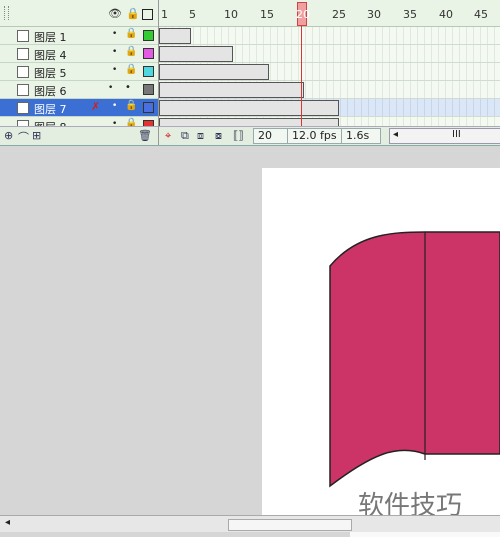 This screenshot has height=537, width=500. What do you see at coordinates (164, 14) in the screenshot?
I see `ruler-tick: 1` at bounding box center [164, 14].